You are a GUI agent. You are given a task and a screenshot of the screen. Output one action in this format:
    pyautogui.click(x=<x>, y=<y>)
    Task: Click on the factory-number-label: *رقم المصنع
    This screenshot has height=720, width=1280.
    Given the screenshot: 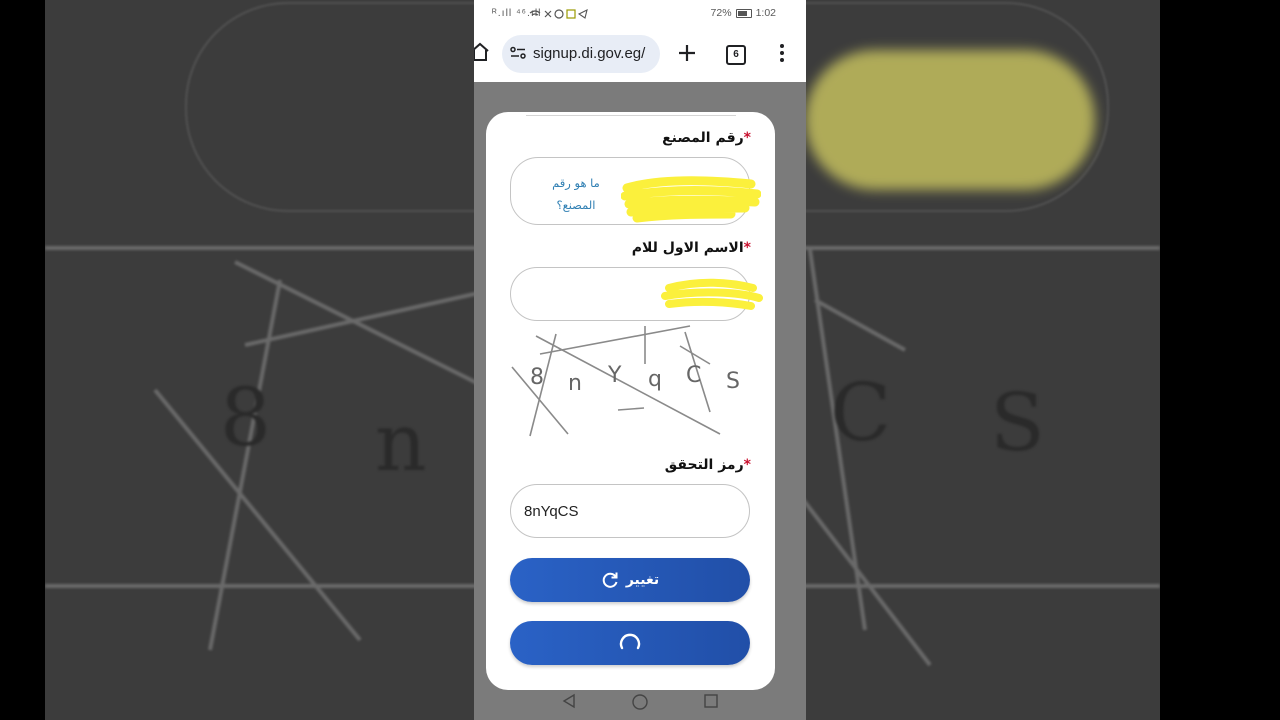 What is the action you would take?
    pyautogui.click(x=706, y=138)
    